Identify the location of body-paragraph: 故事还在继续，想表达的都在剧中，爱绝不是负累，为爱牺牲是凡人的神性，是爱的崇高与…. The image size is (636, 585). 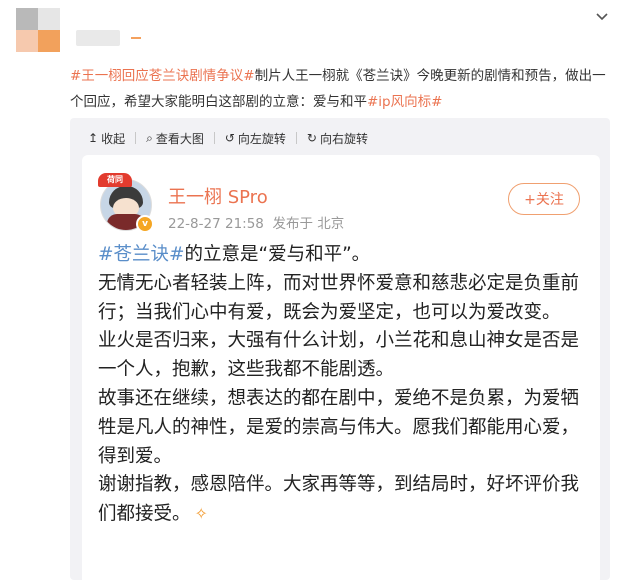
(339, 427).